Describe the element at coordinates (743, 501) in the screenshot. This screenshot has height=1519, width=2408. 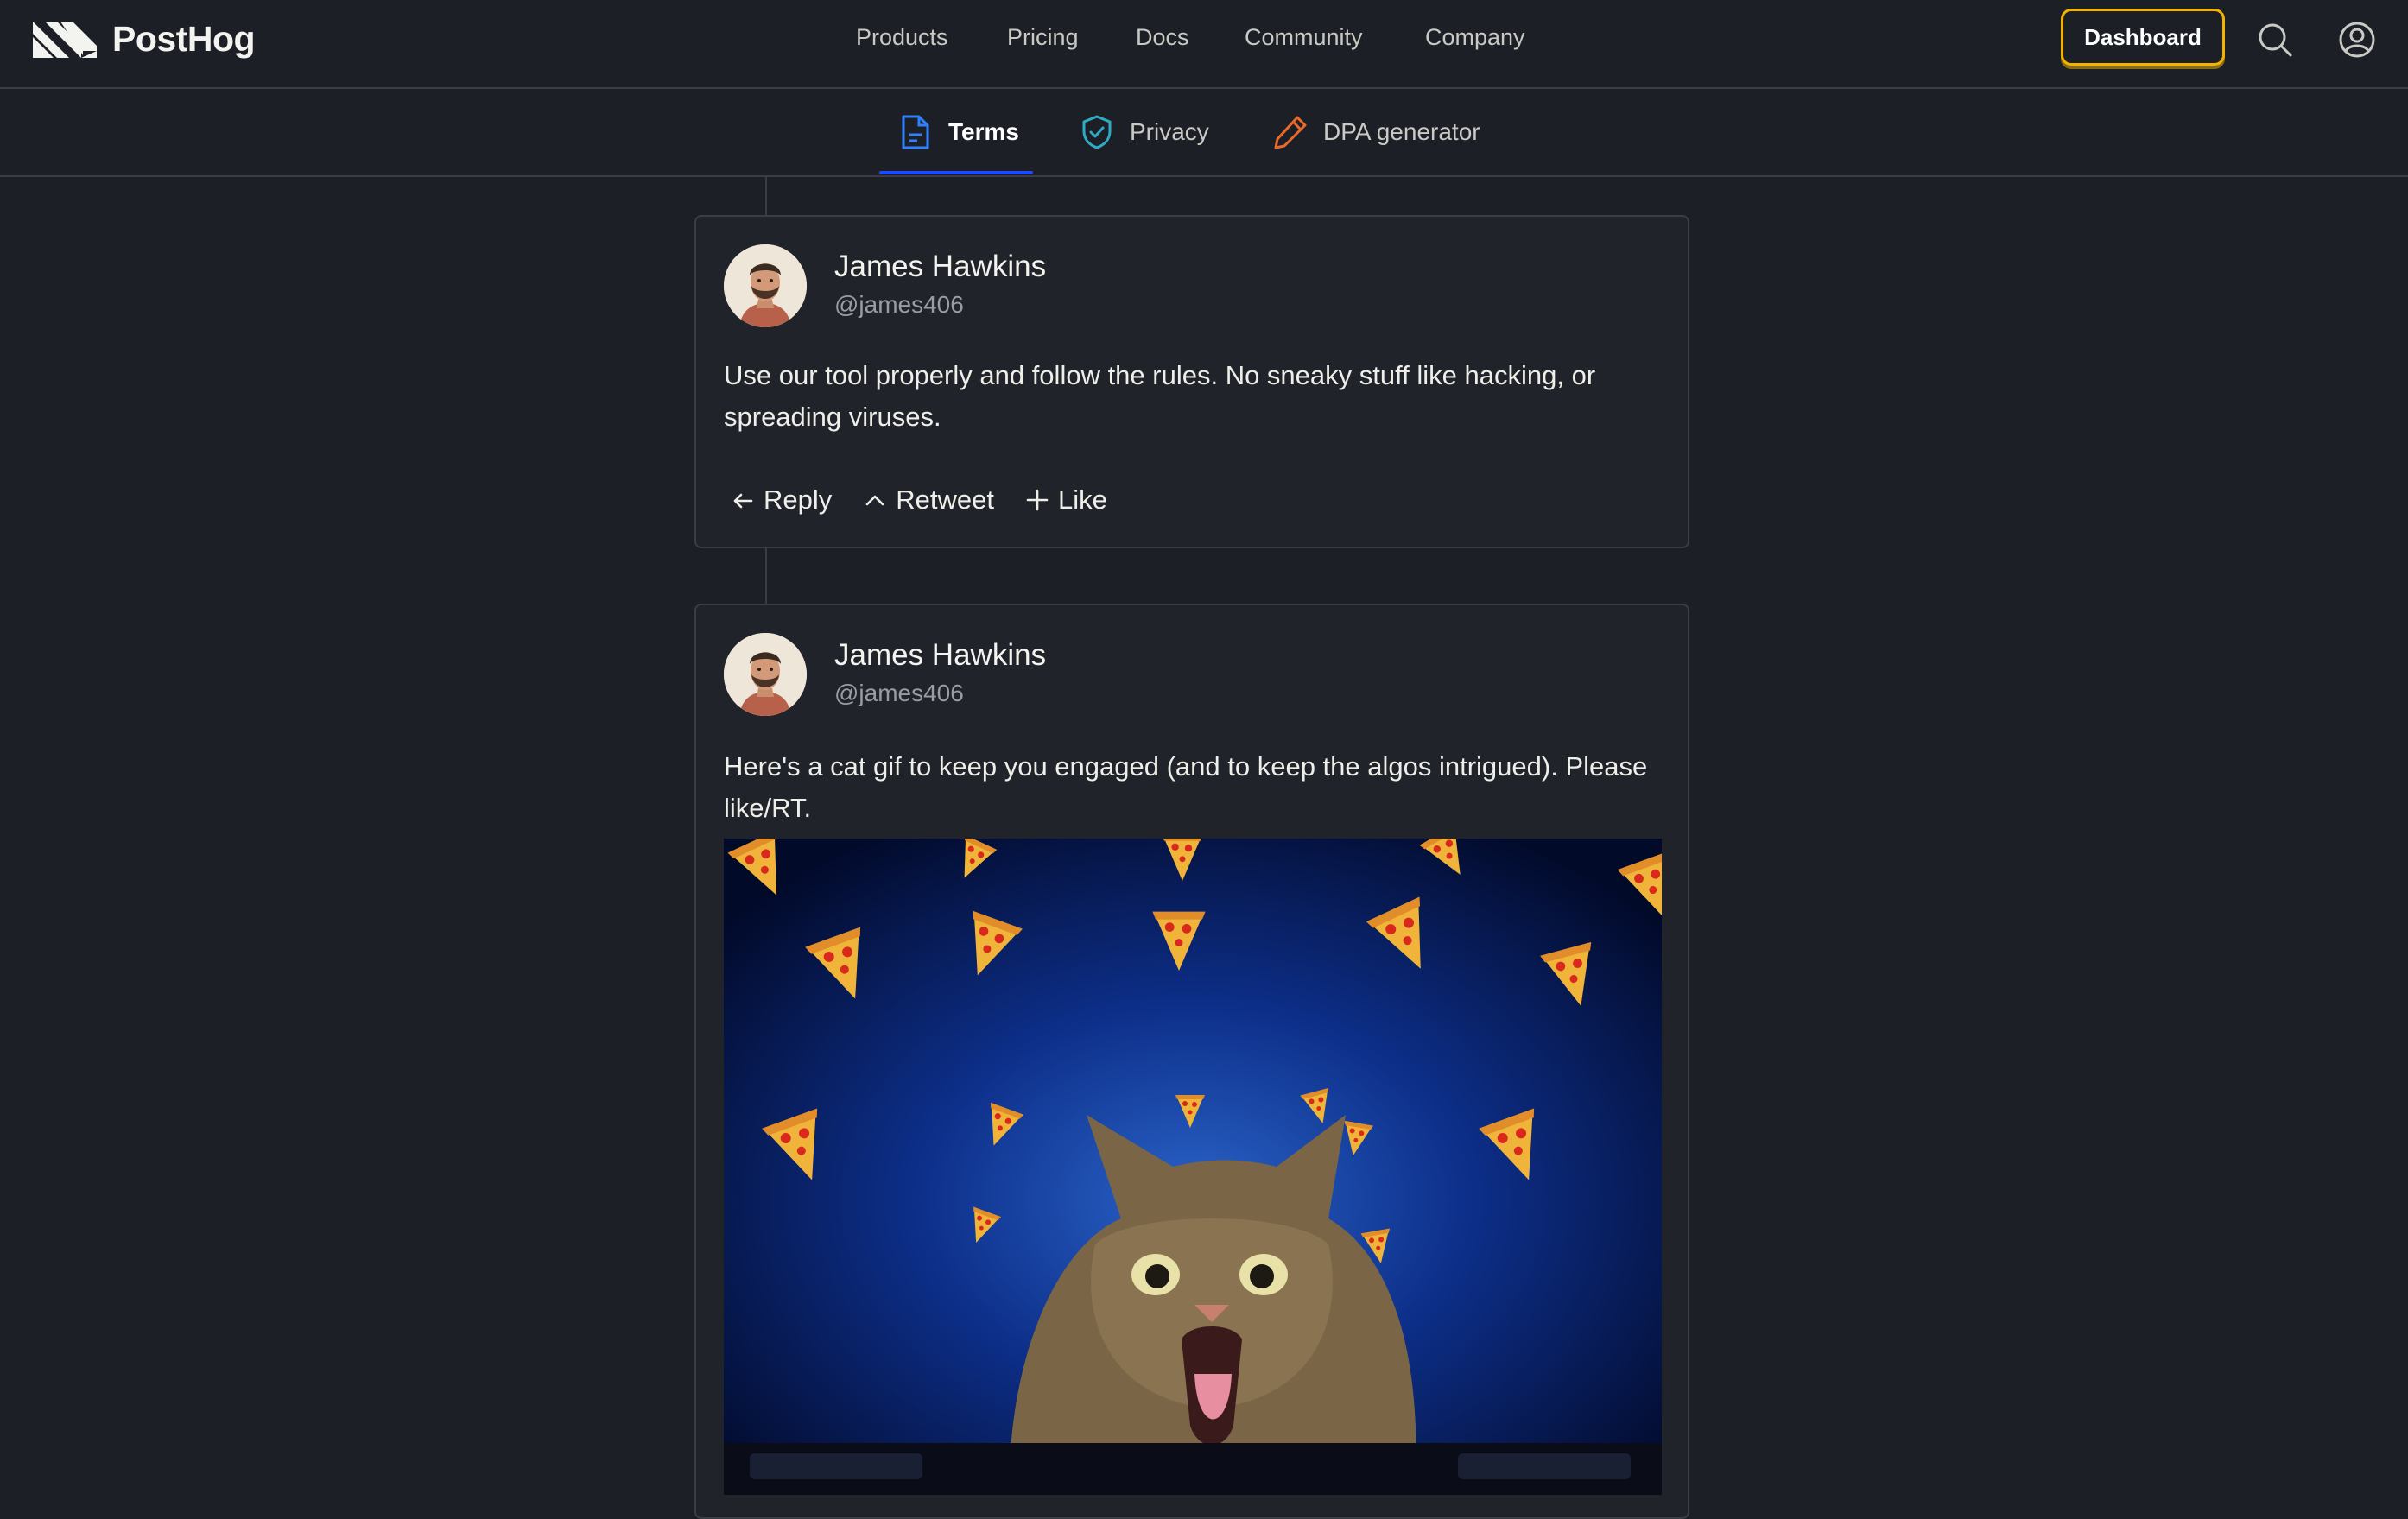
I see `arrow-left-icon` at that location.